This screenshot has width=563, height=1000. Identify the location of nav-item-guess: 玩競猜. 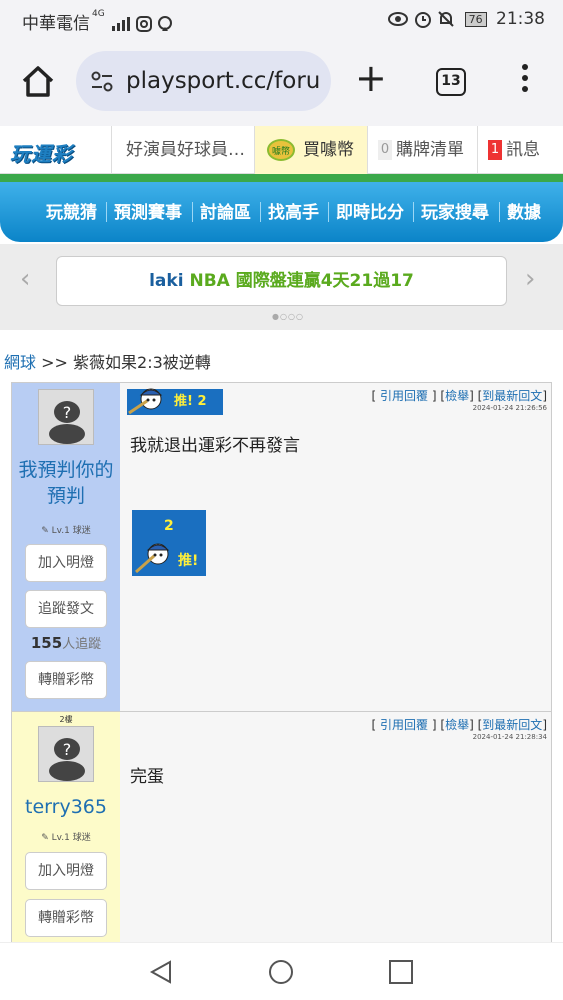
(71, 210).